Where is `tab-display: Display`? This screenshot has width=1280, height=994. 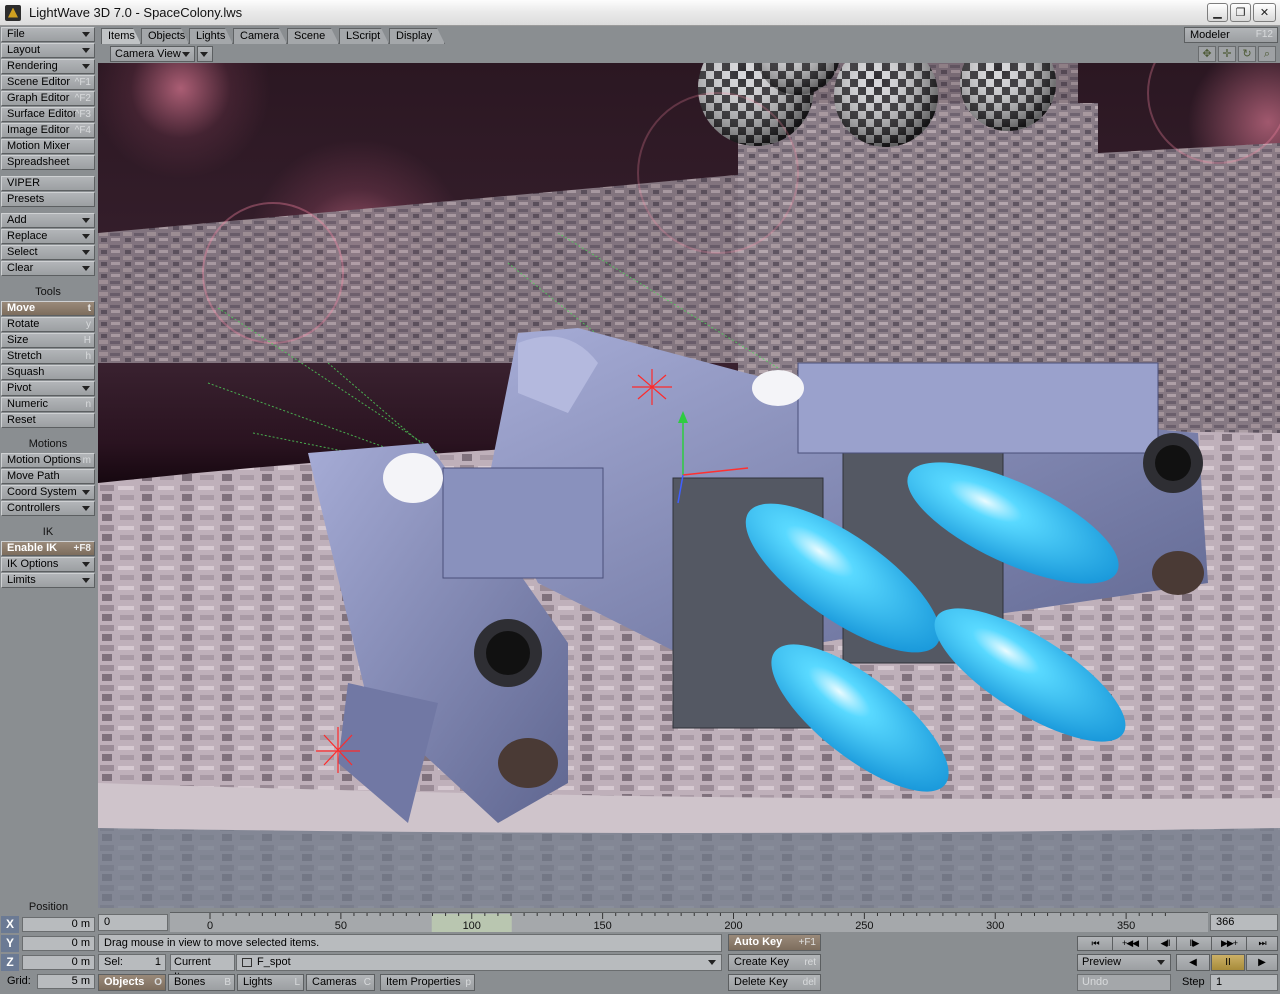
tab-display: Display is located at coordinates (417, 36).